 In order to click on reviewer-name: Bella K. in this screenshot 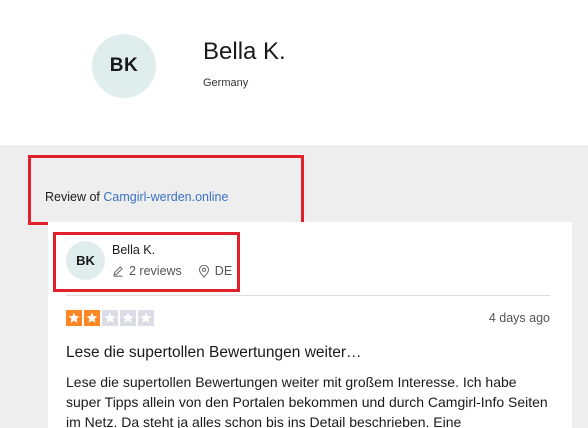, I will do `click(133, 250)`.